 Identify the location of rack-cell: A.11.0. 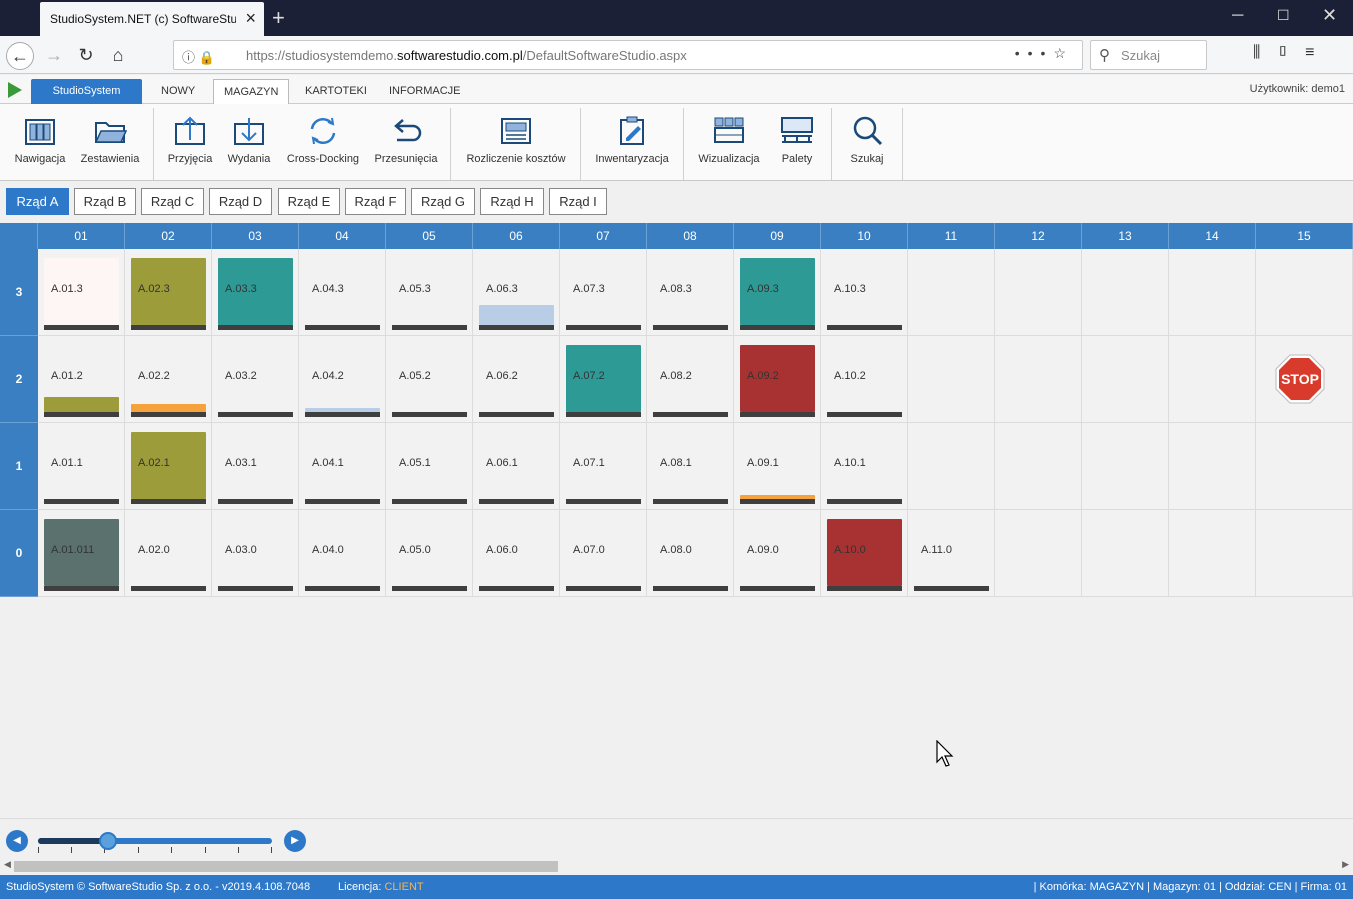
(951, 553).